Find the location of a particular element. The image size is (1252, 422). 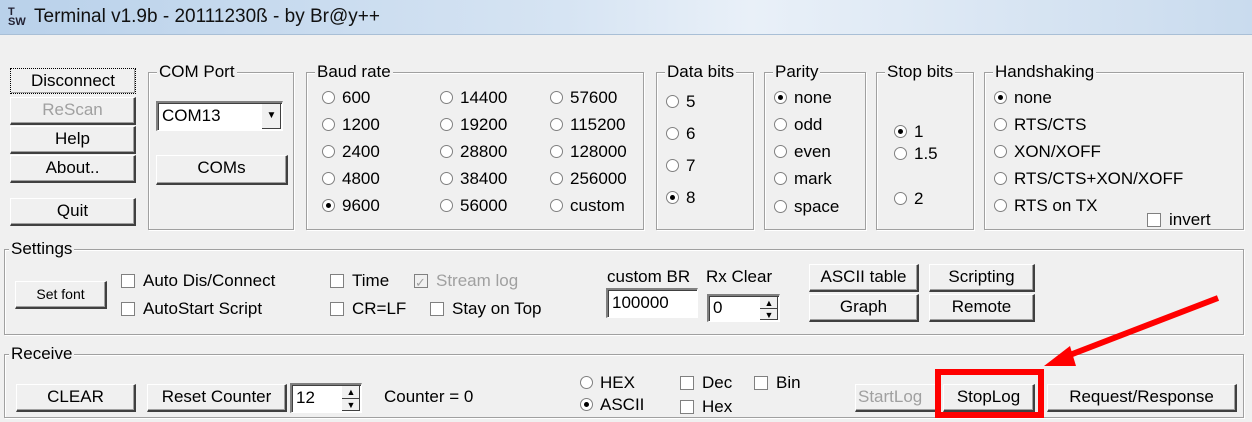

remote-button: Remote is located at coordinates (982, 308).